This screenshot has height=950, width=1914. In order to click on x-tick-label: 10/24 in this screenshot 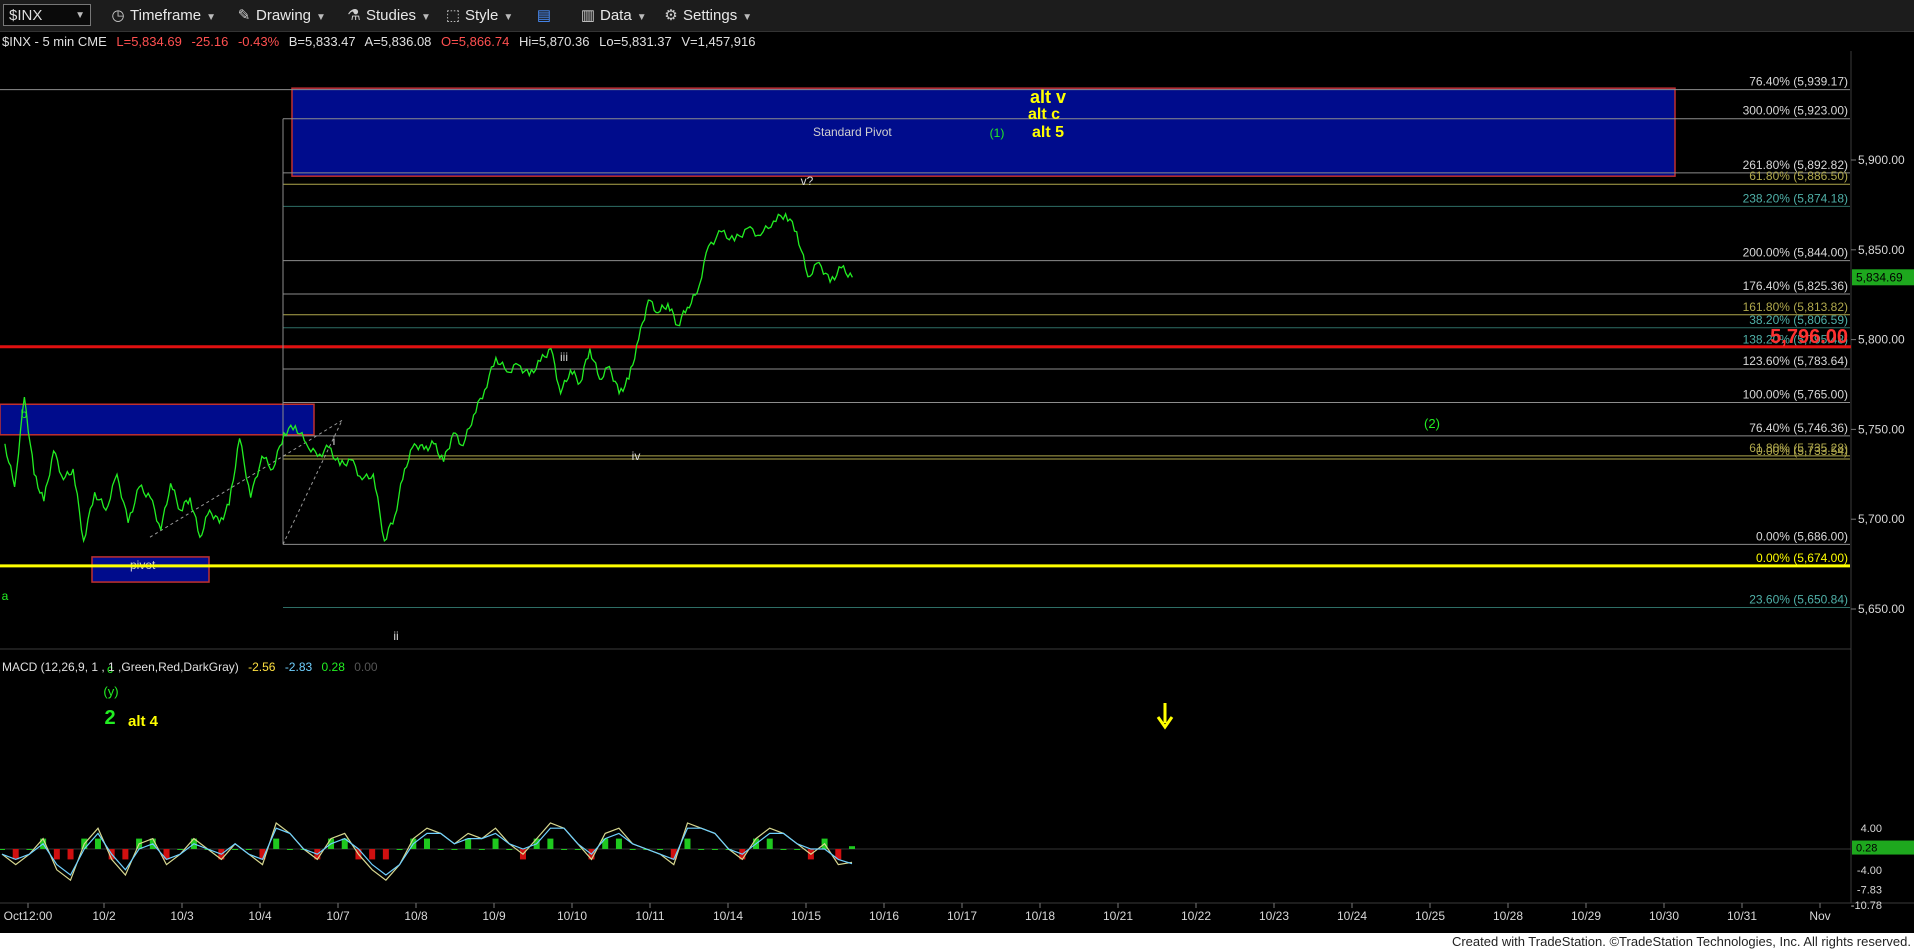, I will do `click(1352, 916)`.